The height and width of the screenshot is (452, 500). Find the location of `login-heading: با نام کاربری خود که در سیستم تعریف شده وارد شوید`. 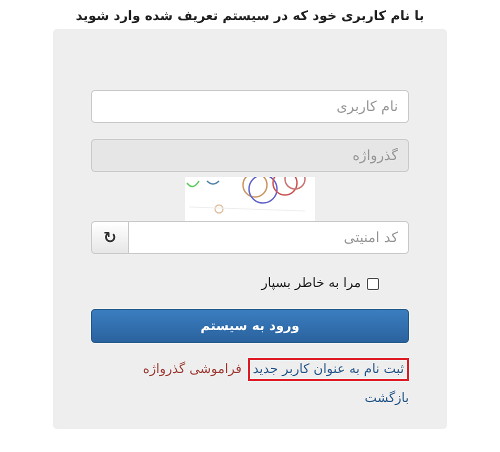

login-heading: با نام کاربری خود که در سیستم تعریف شده وارد شوید is located at coordinates (250, 17).